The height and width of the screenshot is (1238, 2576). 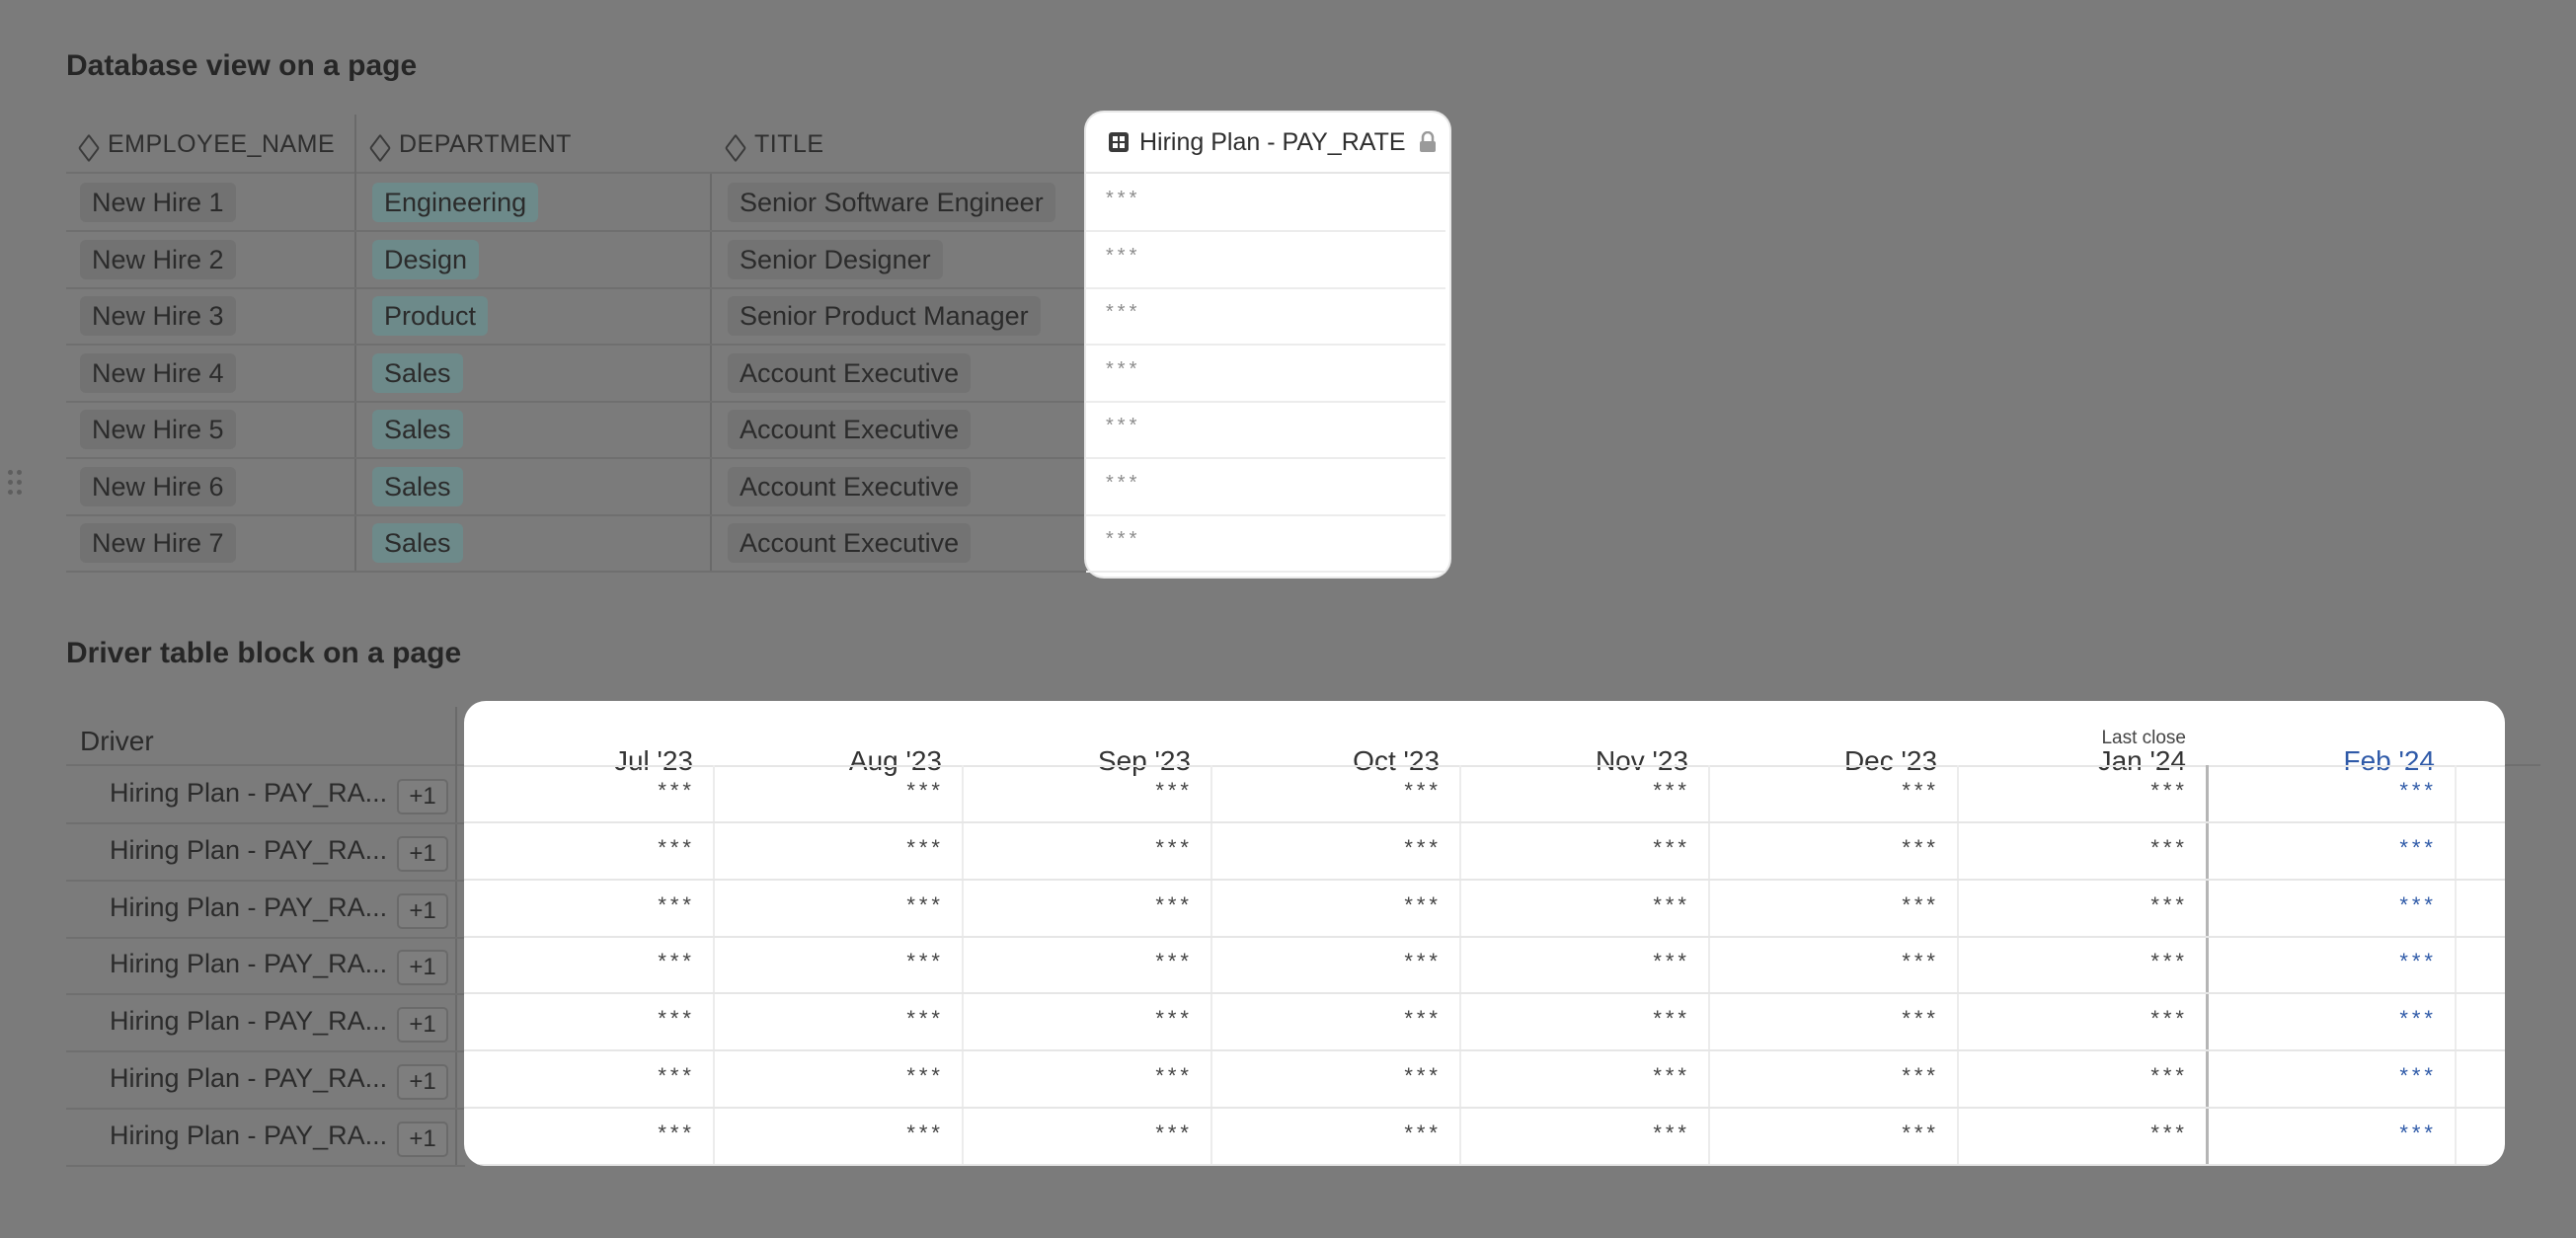 I want to click on table-row: New Hire 3 Product Senior Product Manager, so click(x=577, y=316).